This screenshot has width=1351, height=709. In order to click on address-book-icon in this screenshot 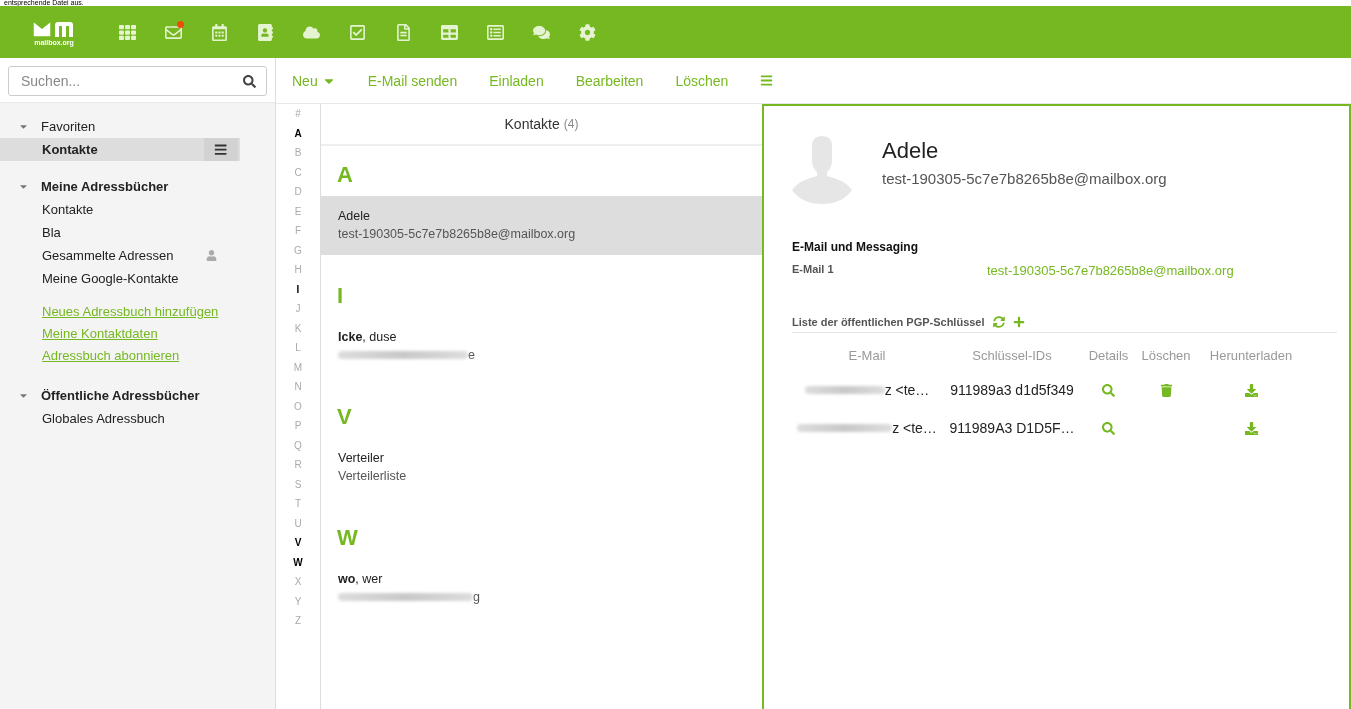, I will do `click(265, 32)`.